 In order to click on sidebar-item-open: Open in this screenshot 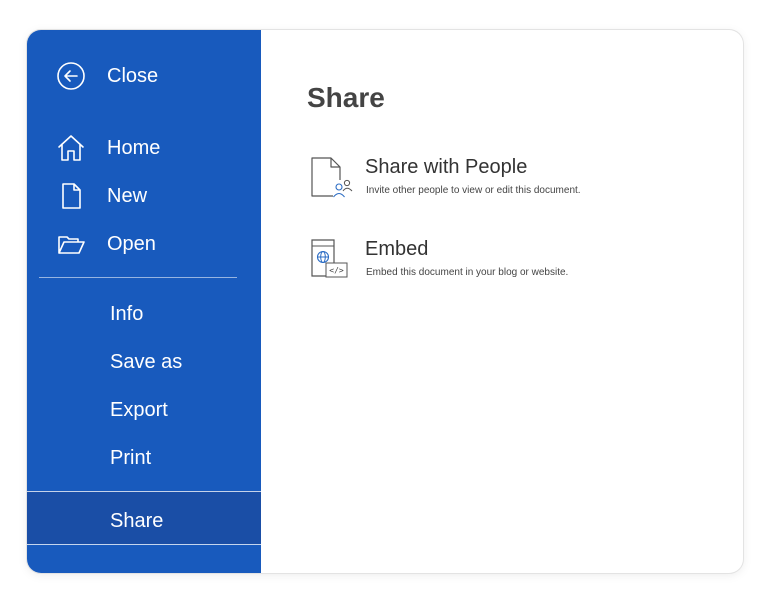, I will do `click(144, 244)`.